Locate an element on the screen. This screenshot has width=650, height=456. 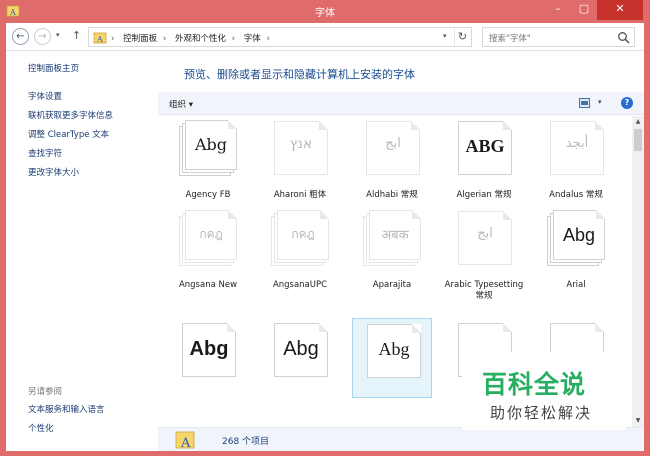
cleartype-link: 调整 ClearType 文本 is located at coordinates (68, 134).